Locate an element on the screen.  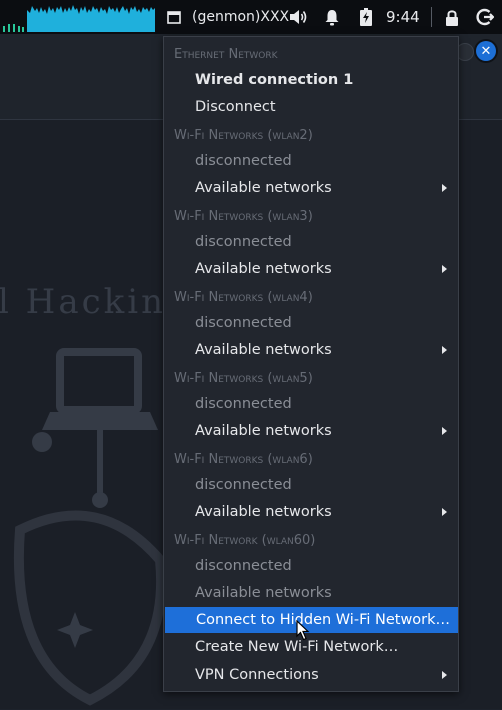
wifi-header-wlan2: Wi-Fi Networks (wlan2) is located at coordinates (243, 135).